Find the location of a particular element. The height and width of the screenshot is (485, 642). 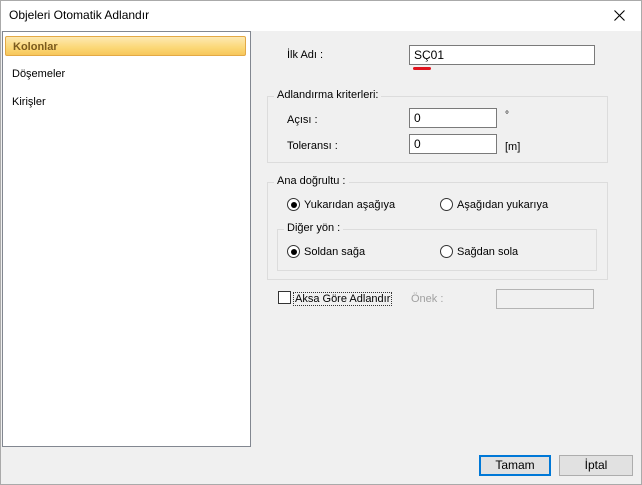

list-item-kolonlar: Kolonlar is located at coordinates (125, 46).